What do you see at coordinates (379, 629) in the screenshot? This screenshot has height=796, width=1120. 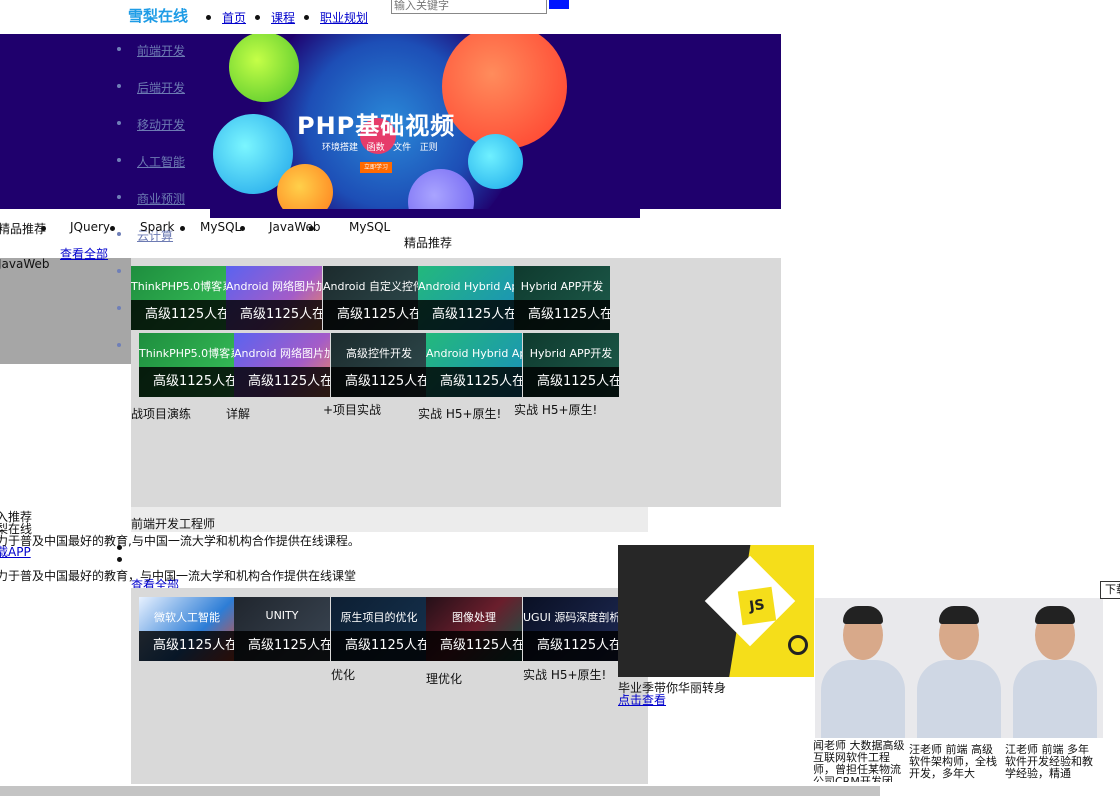 I see `course-card: 原生项目的优化高级1125人在学` at bounding box center [379, 629].